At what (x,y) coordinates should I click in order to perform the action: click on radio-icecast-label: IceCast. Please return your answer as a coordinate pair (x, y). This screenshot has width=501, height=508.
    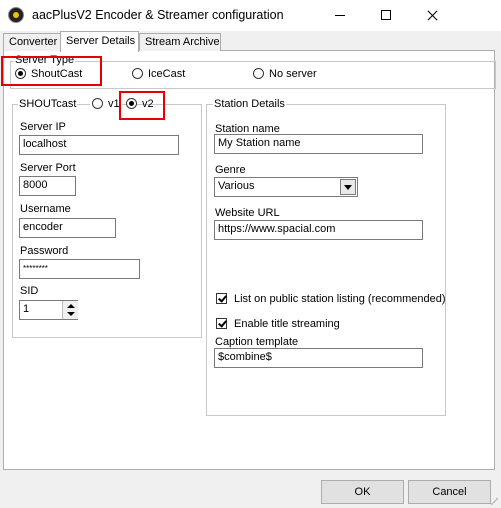
    Looking at the image, I should click on (167, 74).